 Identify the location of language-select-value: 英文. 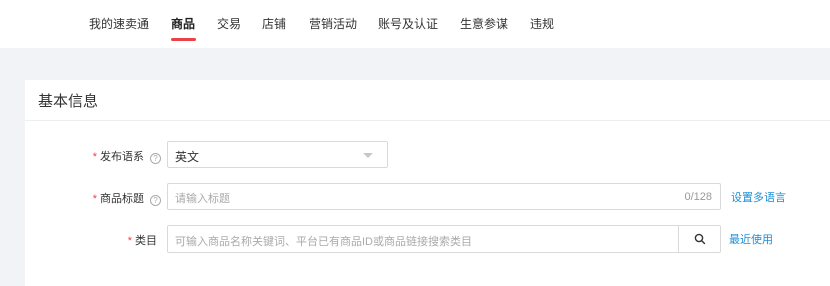
(187, 157).